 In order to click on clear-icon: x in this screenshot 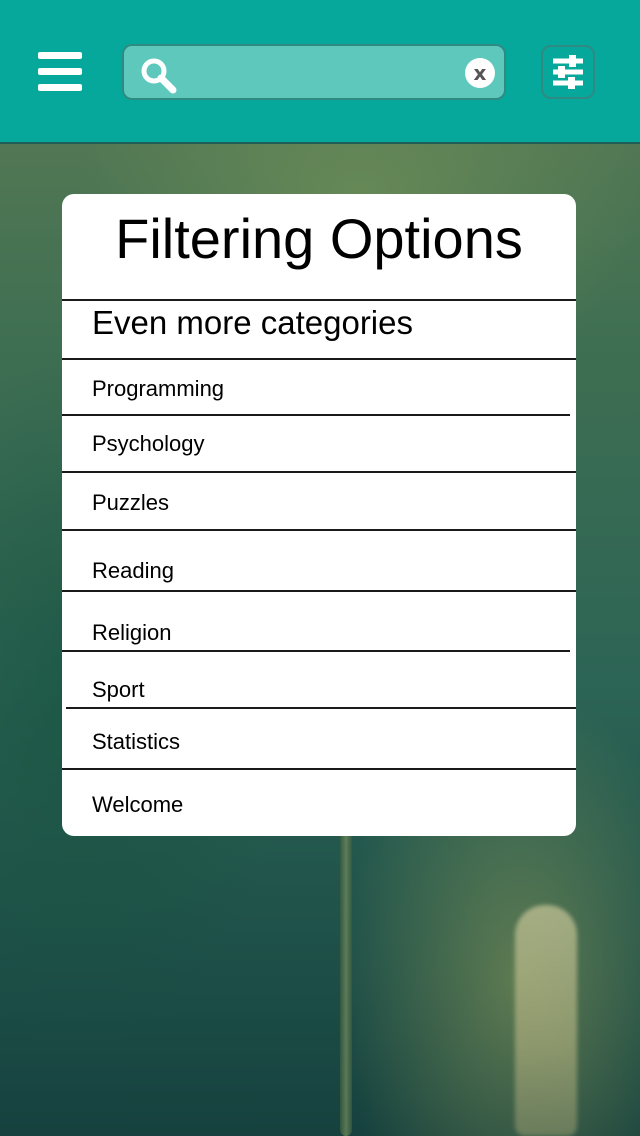, I will do `click(480, 73)`.